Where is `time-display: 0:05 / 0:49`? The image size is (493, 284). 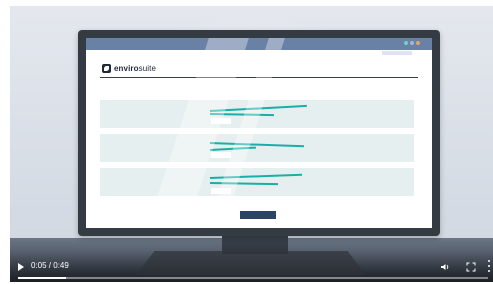 time-display: 0:05 / 0:49 is located at coordinates (50, 265).